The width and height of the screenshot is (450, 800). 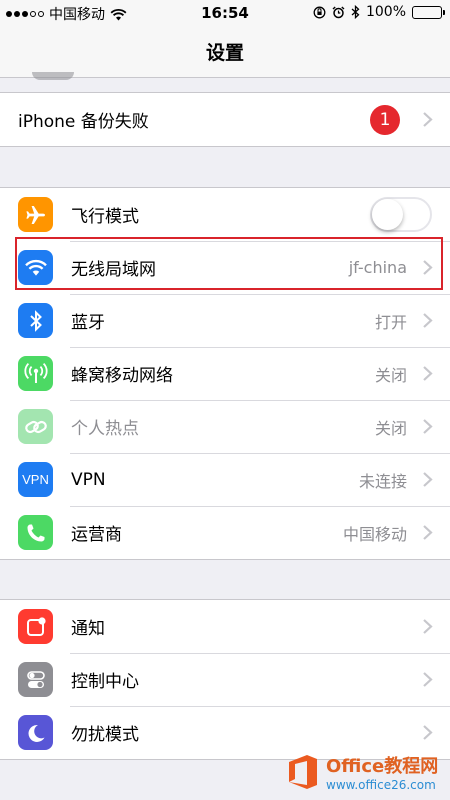 I want to click on control-center-label: 控制中心, so click(x=105, y=682).